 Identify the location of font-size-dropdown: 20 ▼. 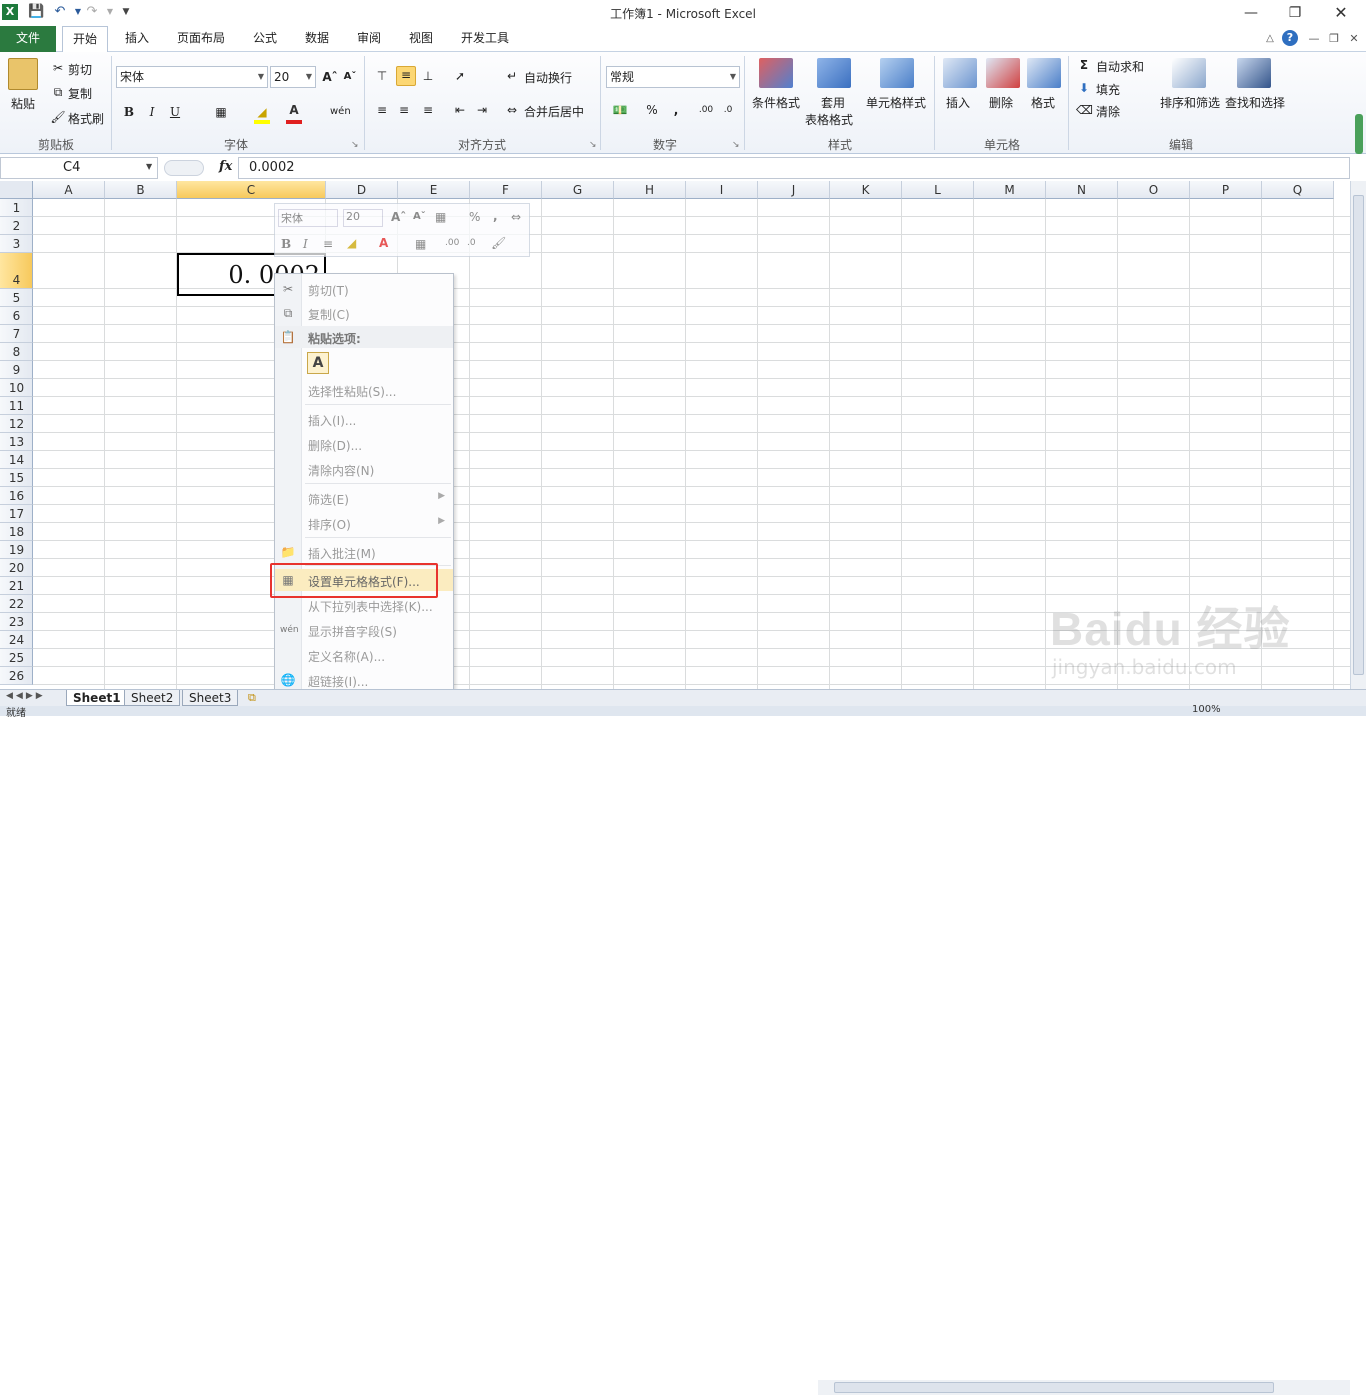
(293, 77).